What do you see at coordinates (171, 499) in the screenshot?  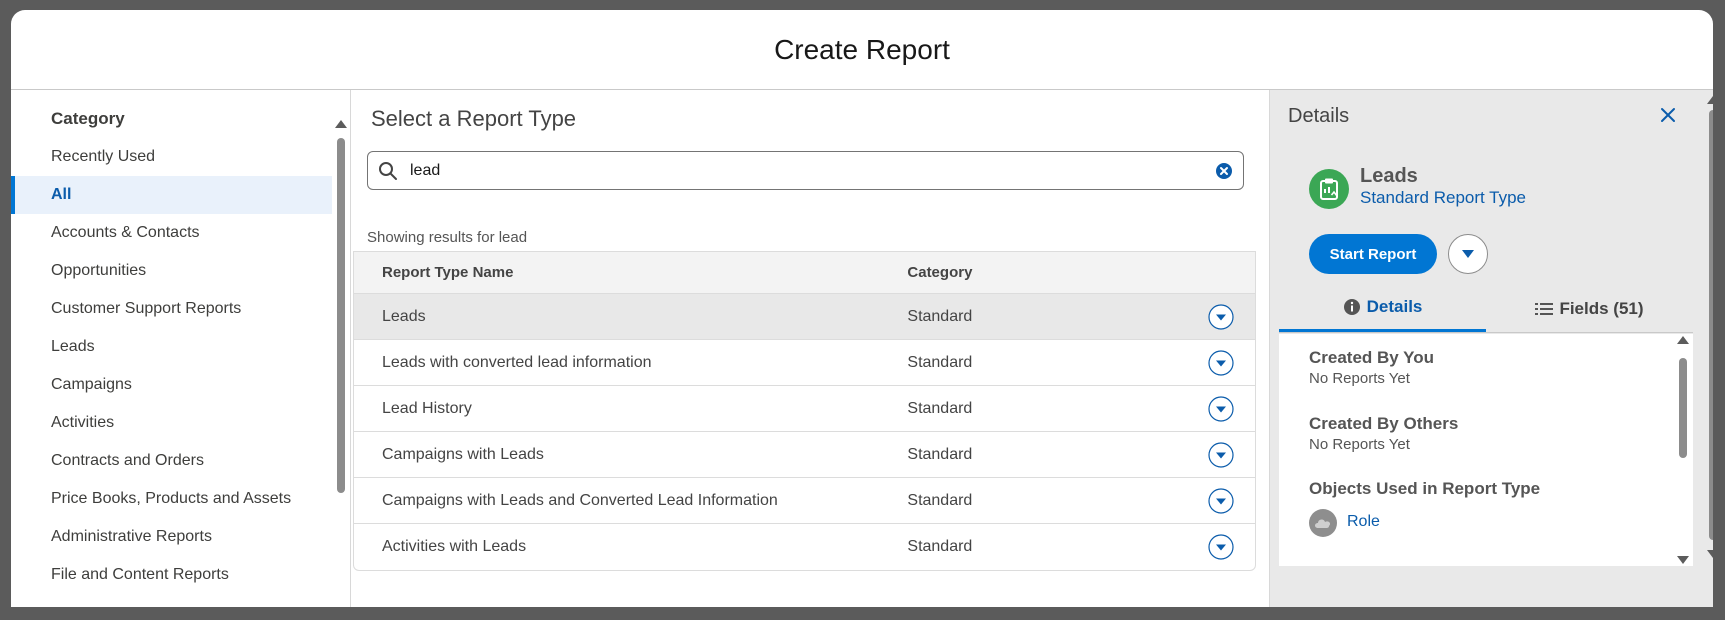 I see `category-item-price-books: Price Books, Products and Assets` at bounding box center [171, 499].